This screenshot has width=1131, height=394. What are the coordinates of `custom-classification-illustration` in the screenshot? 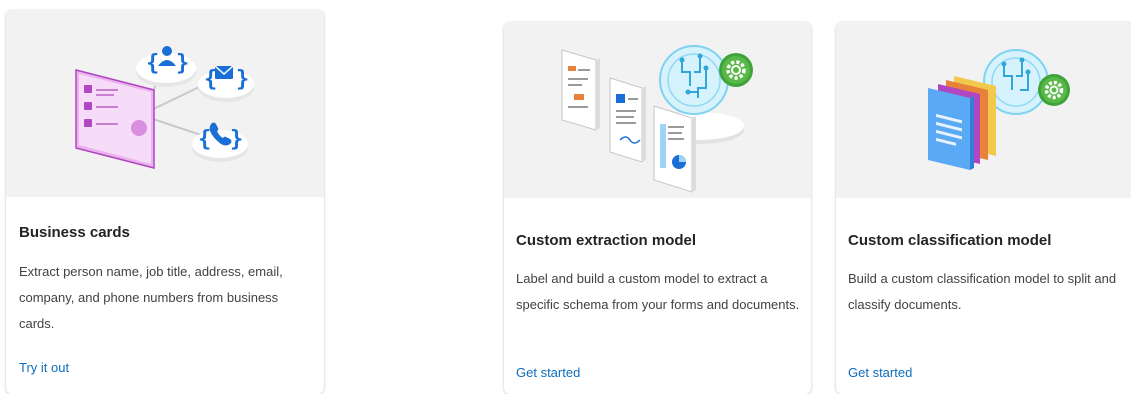 It's located at (983, 110).